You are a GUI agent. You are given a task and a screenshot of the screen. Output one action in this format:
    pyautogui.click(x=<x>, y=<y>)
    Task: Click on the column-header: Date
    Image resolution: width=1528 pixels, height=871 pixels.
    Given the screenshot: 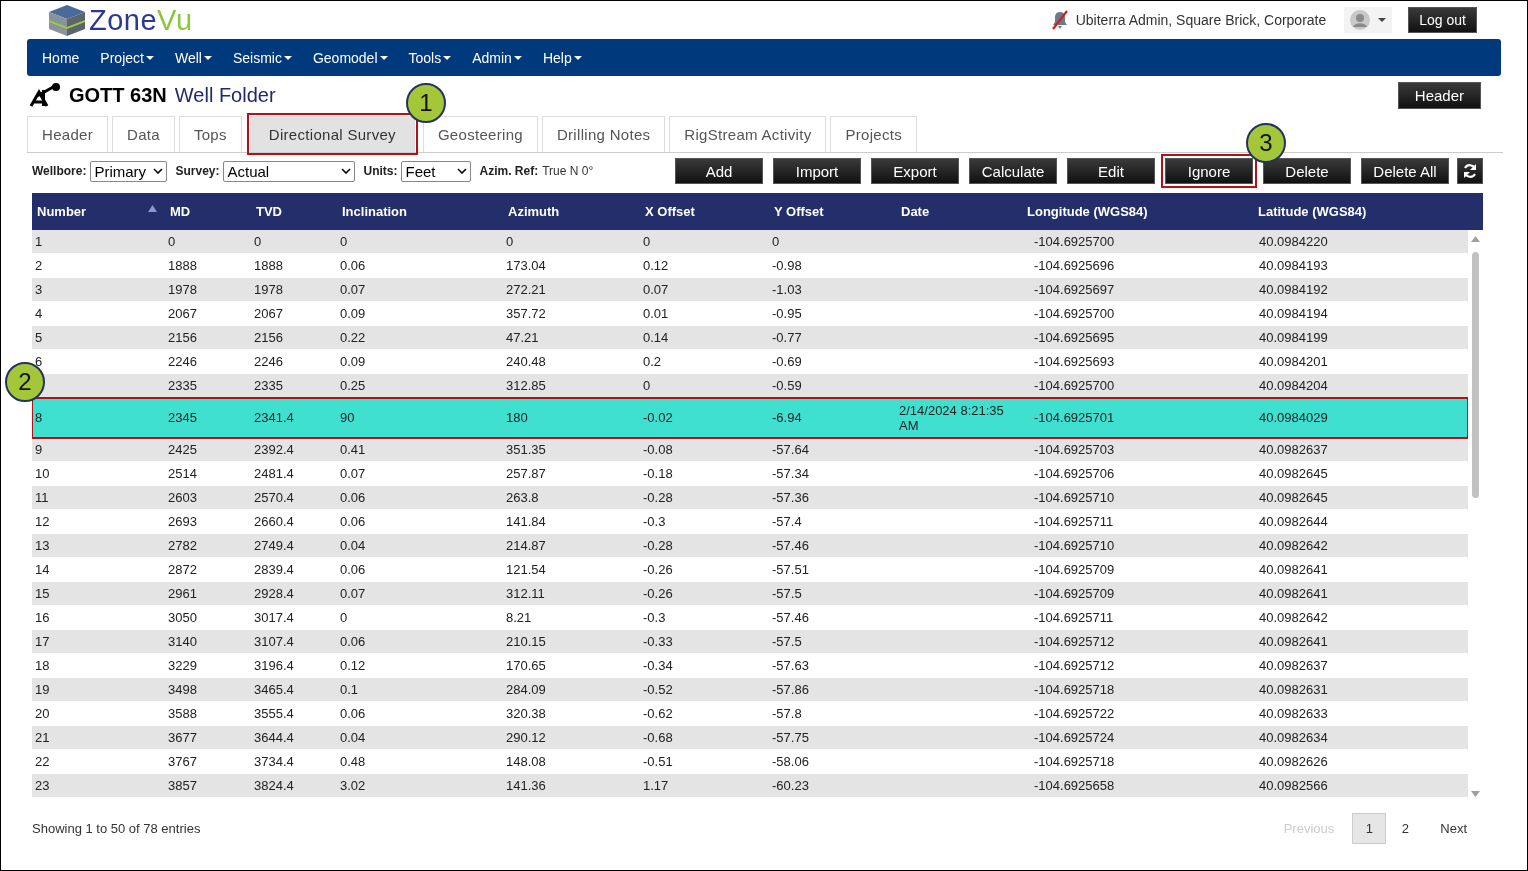 What is the action you would take?
    pyautogui.click(x=915, y=211)
    